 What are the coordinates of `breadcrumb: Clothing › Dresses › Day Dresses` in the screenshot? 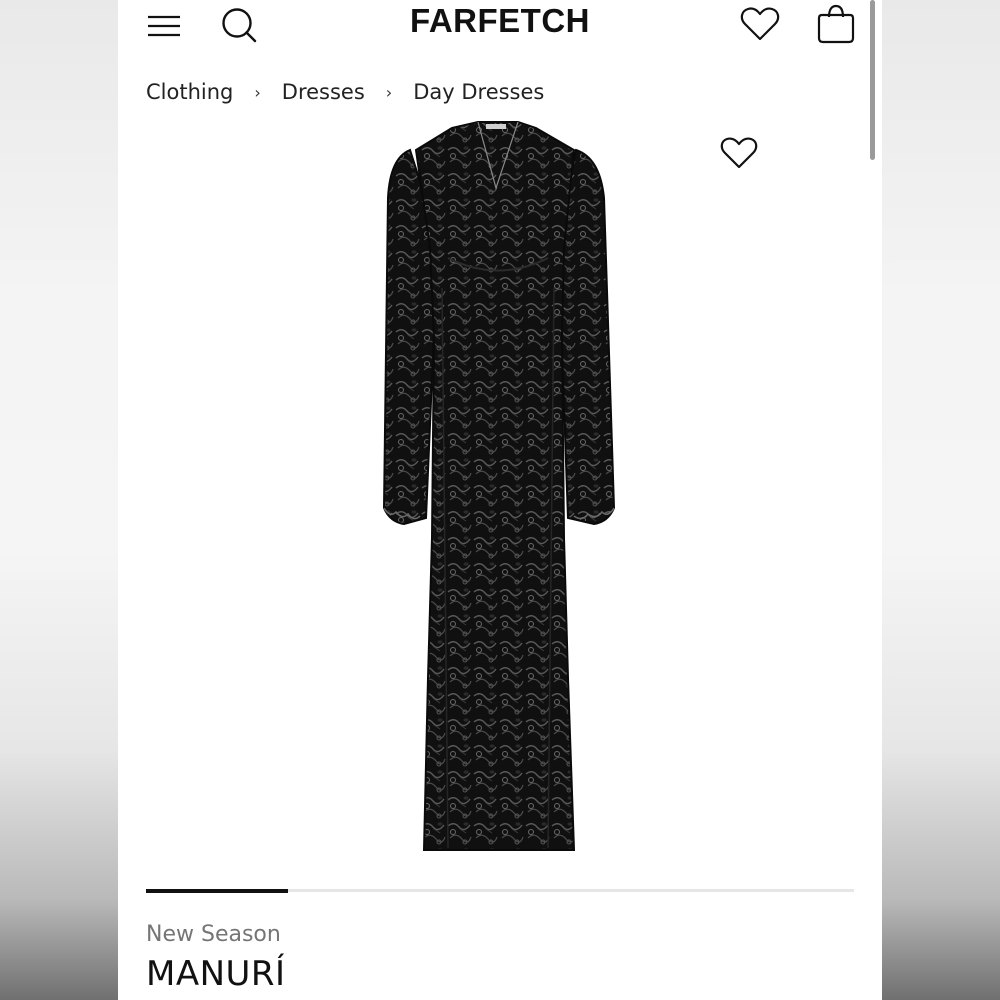 It's located at (345, 92).